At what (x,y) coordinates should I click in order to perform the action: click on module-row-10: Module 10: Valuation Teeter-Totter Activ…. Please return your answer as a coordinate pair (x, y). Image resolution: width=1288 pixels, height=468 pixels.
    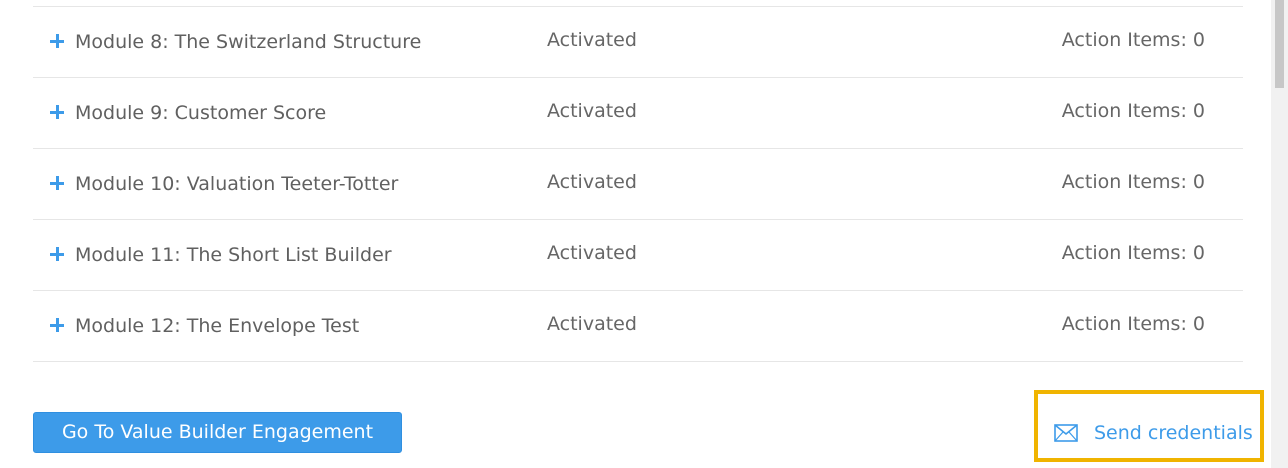
    Looking at the image, I should click on (638, 184).